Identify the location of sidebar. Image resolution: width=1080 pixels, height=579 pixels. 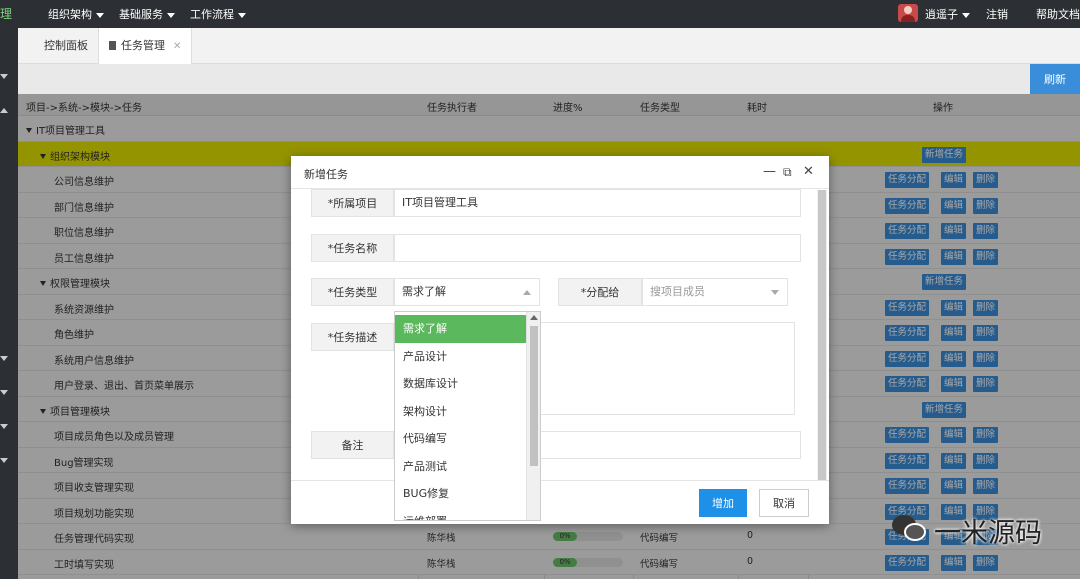
(9, 303).